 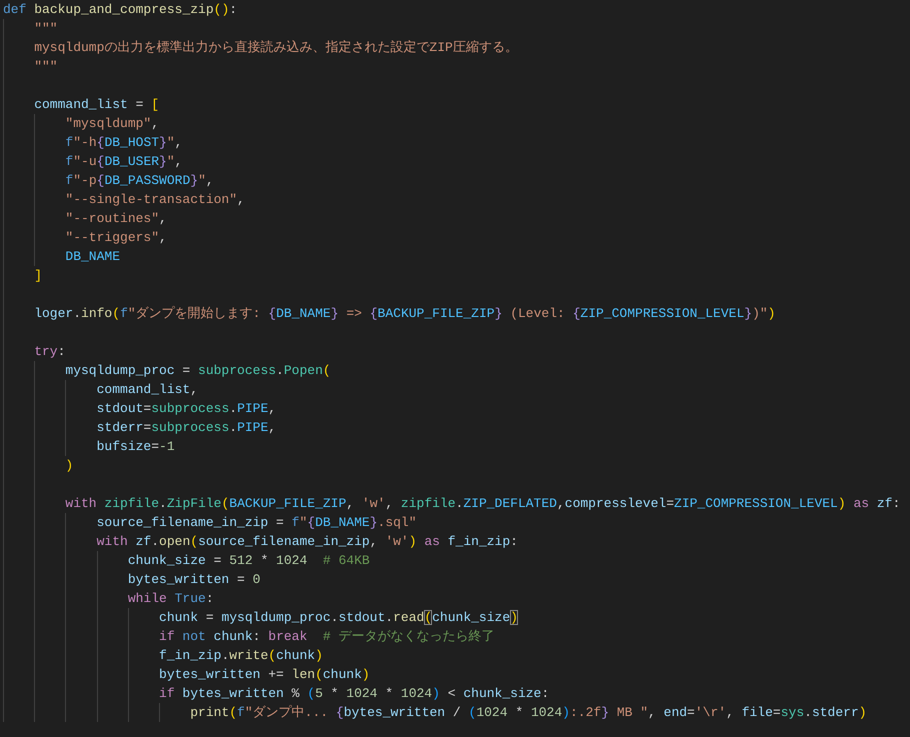 What do you see at coordinates (186, 409) in the screenshot?
I see `code-line: stdout=subprocess.PIPE,` at bounding box center [186, 409].